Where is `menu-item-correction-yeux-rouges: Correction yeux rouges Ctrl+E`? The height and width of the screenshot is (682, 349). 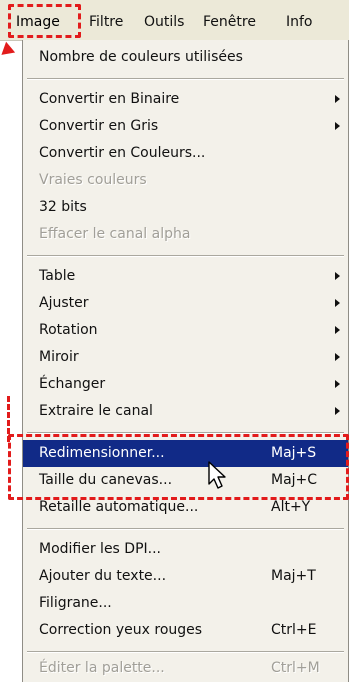 menu-item-correction-yeux-rouges: Correction yeux rouges Ctrl+E is located at coordinates (185, 630).